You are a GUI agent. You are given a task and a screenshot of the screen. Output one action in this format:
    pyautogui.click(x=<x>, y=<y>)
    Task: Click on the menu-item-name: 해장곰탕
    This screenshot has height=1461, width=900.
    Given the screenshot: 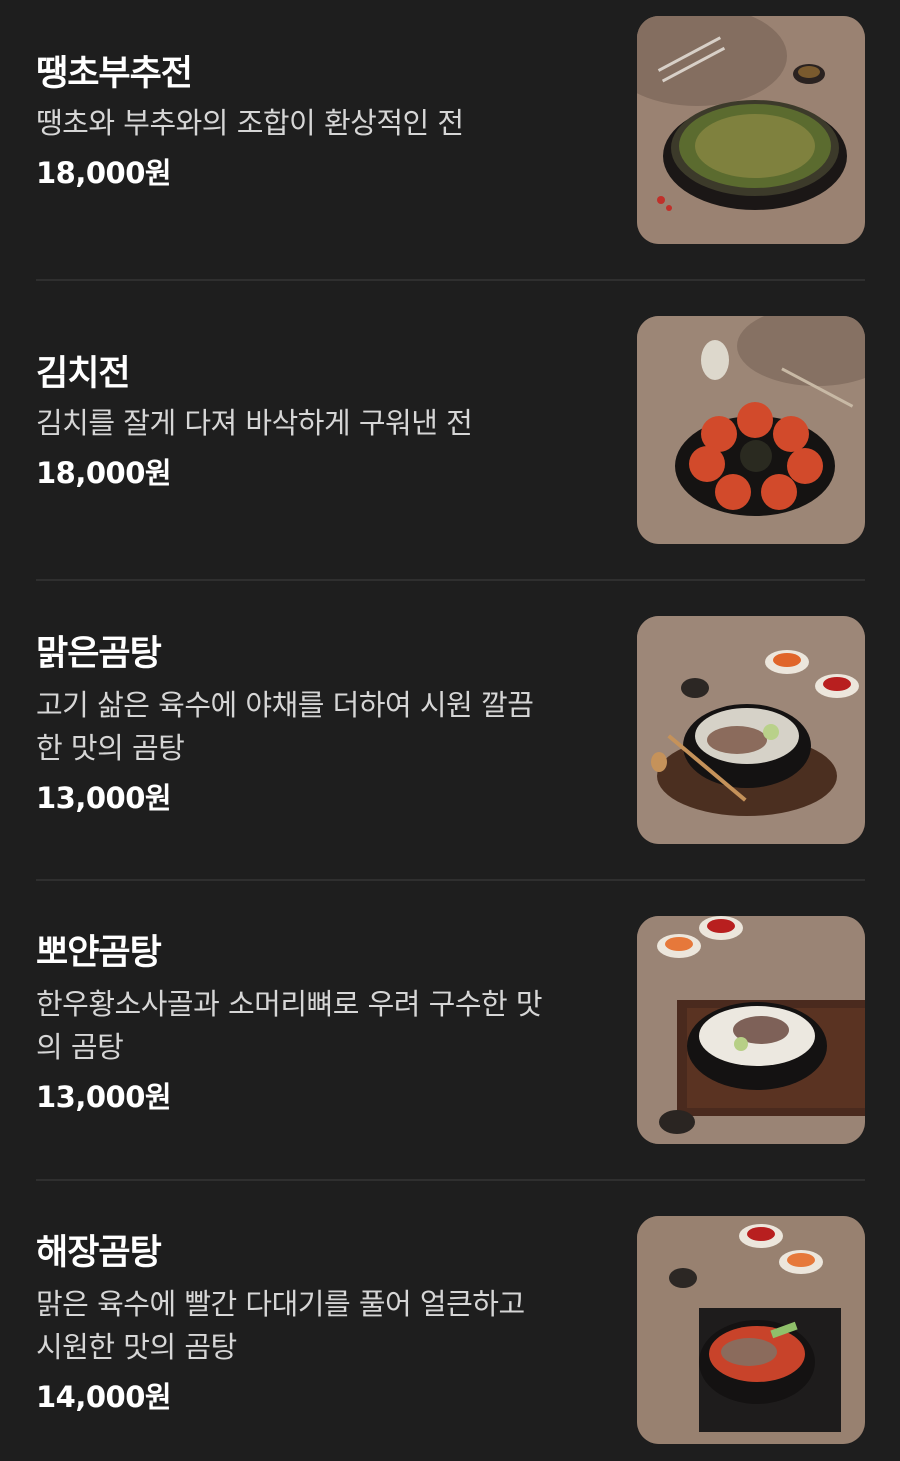 What is the action you would take?
    pyautogui.click(x=99, y=1253)
    